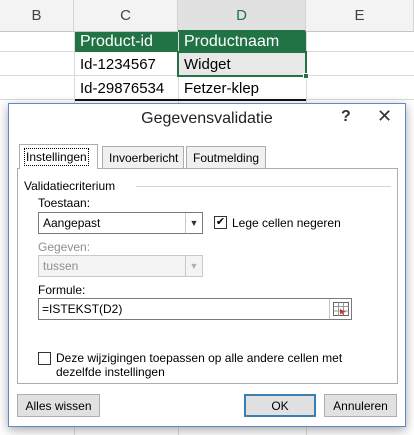 This screenshot has height=435, width=414. What do you see at coordinates (242, 16) in the screenshot?
I see `column-header-d: D` at bounding box center [242, 16].